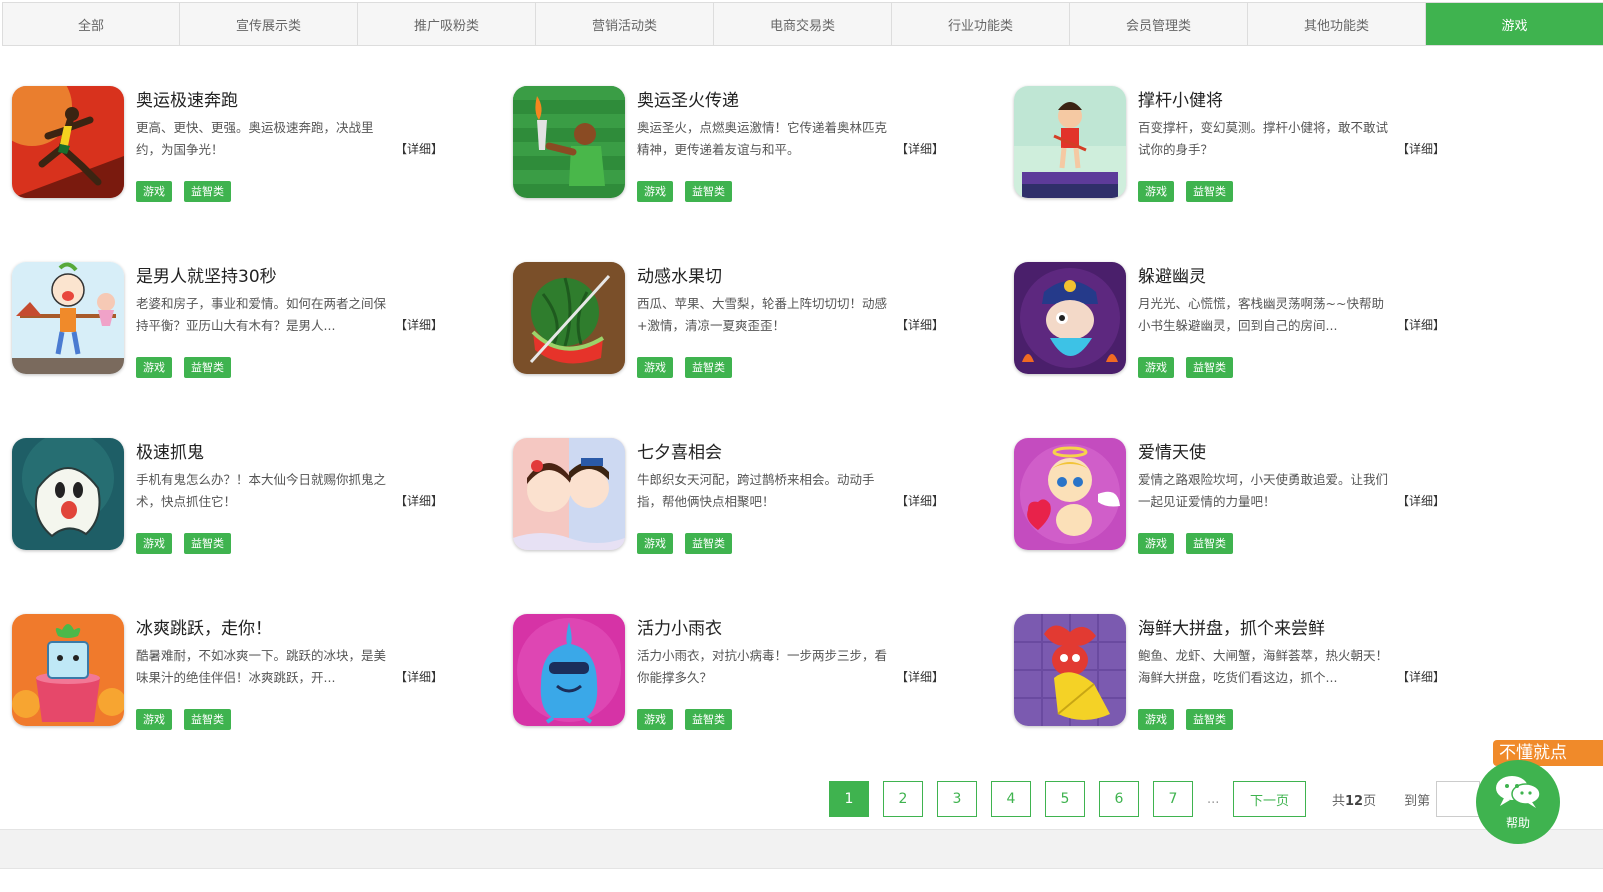 The image size is (1603, 892). I want to click on game-title: 极速抓鬼, so click(170, 450).